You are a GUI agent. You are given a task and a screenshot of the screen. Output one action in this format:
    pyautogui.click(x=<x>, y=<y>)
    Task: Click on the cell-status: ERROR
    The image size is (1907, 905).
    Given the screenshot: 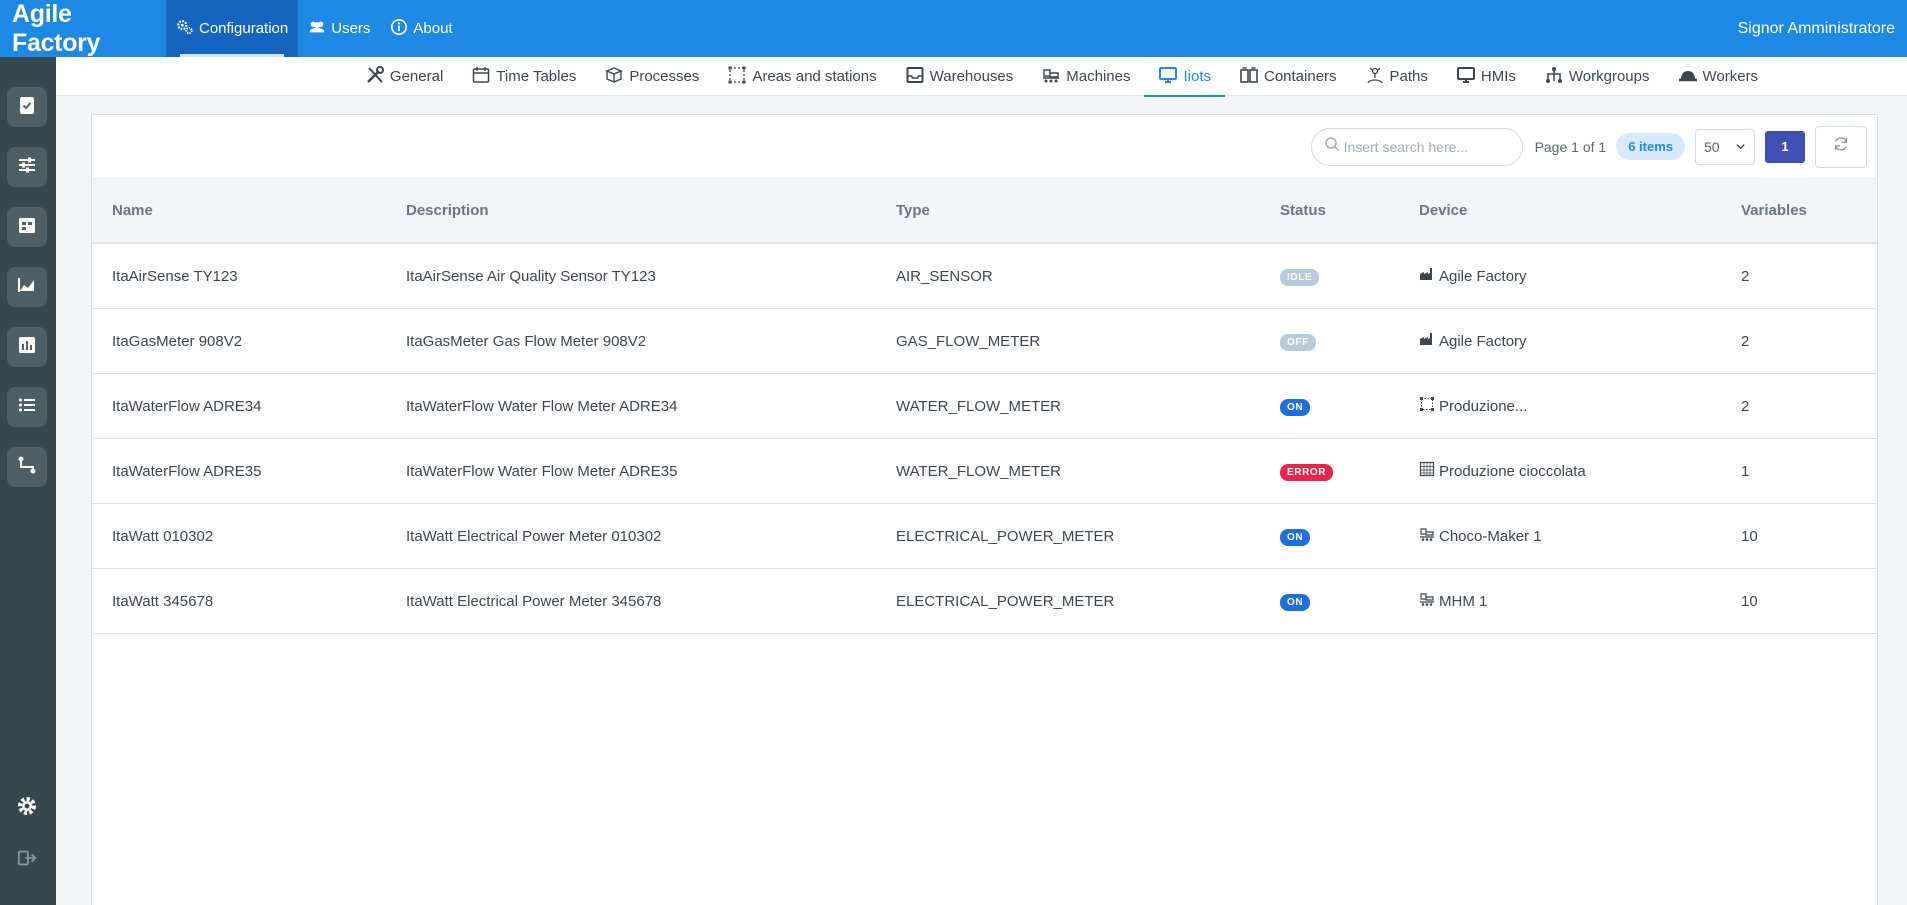 What is the action you would take?
    pyautogui.click(x=1307, y=471)
    